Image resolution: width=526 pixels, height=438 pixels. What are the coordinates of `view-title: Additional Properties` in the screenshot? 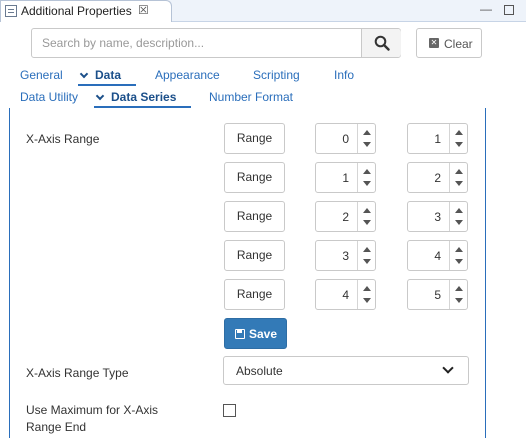 It's located at (76, 11).